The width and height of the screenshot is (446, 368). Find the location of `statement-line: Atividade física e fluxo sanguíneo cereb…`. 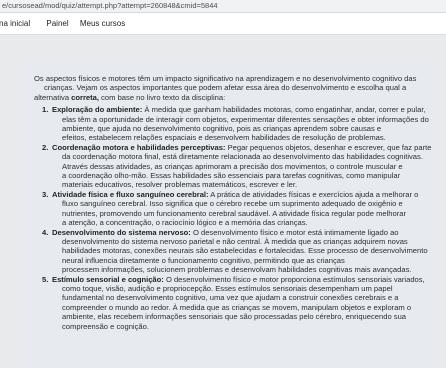

statement-line: Atividade física e fluxo sanguíneo cereb… is located at coordinates (235, 194).